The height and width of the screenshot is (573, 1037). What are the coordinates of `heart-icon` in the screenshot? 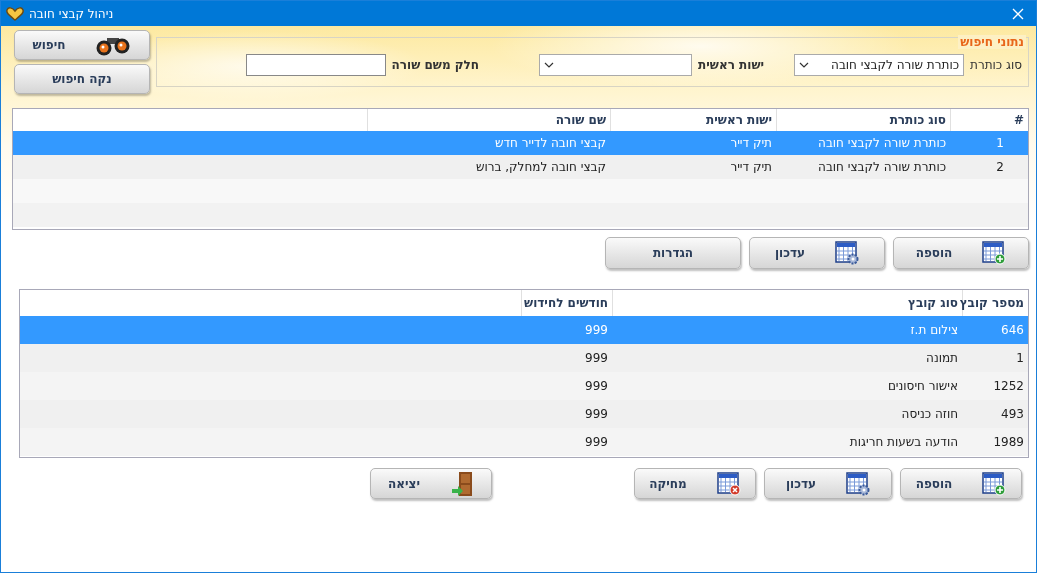 It's located at (15, 13).